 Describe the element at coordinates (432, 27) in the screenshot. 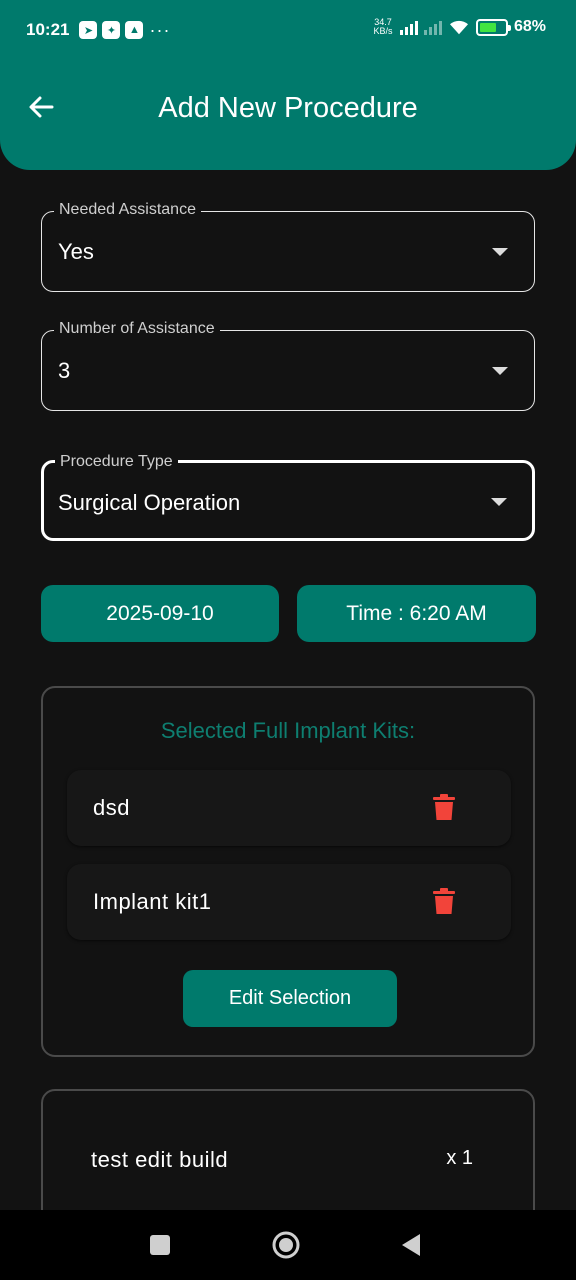

I see `signal-2-icon` at that location.